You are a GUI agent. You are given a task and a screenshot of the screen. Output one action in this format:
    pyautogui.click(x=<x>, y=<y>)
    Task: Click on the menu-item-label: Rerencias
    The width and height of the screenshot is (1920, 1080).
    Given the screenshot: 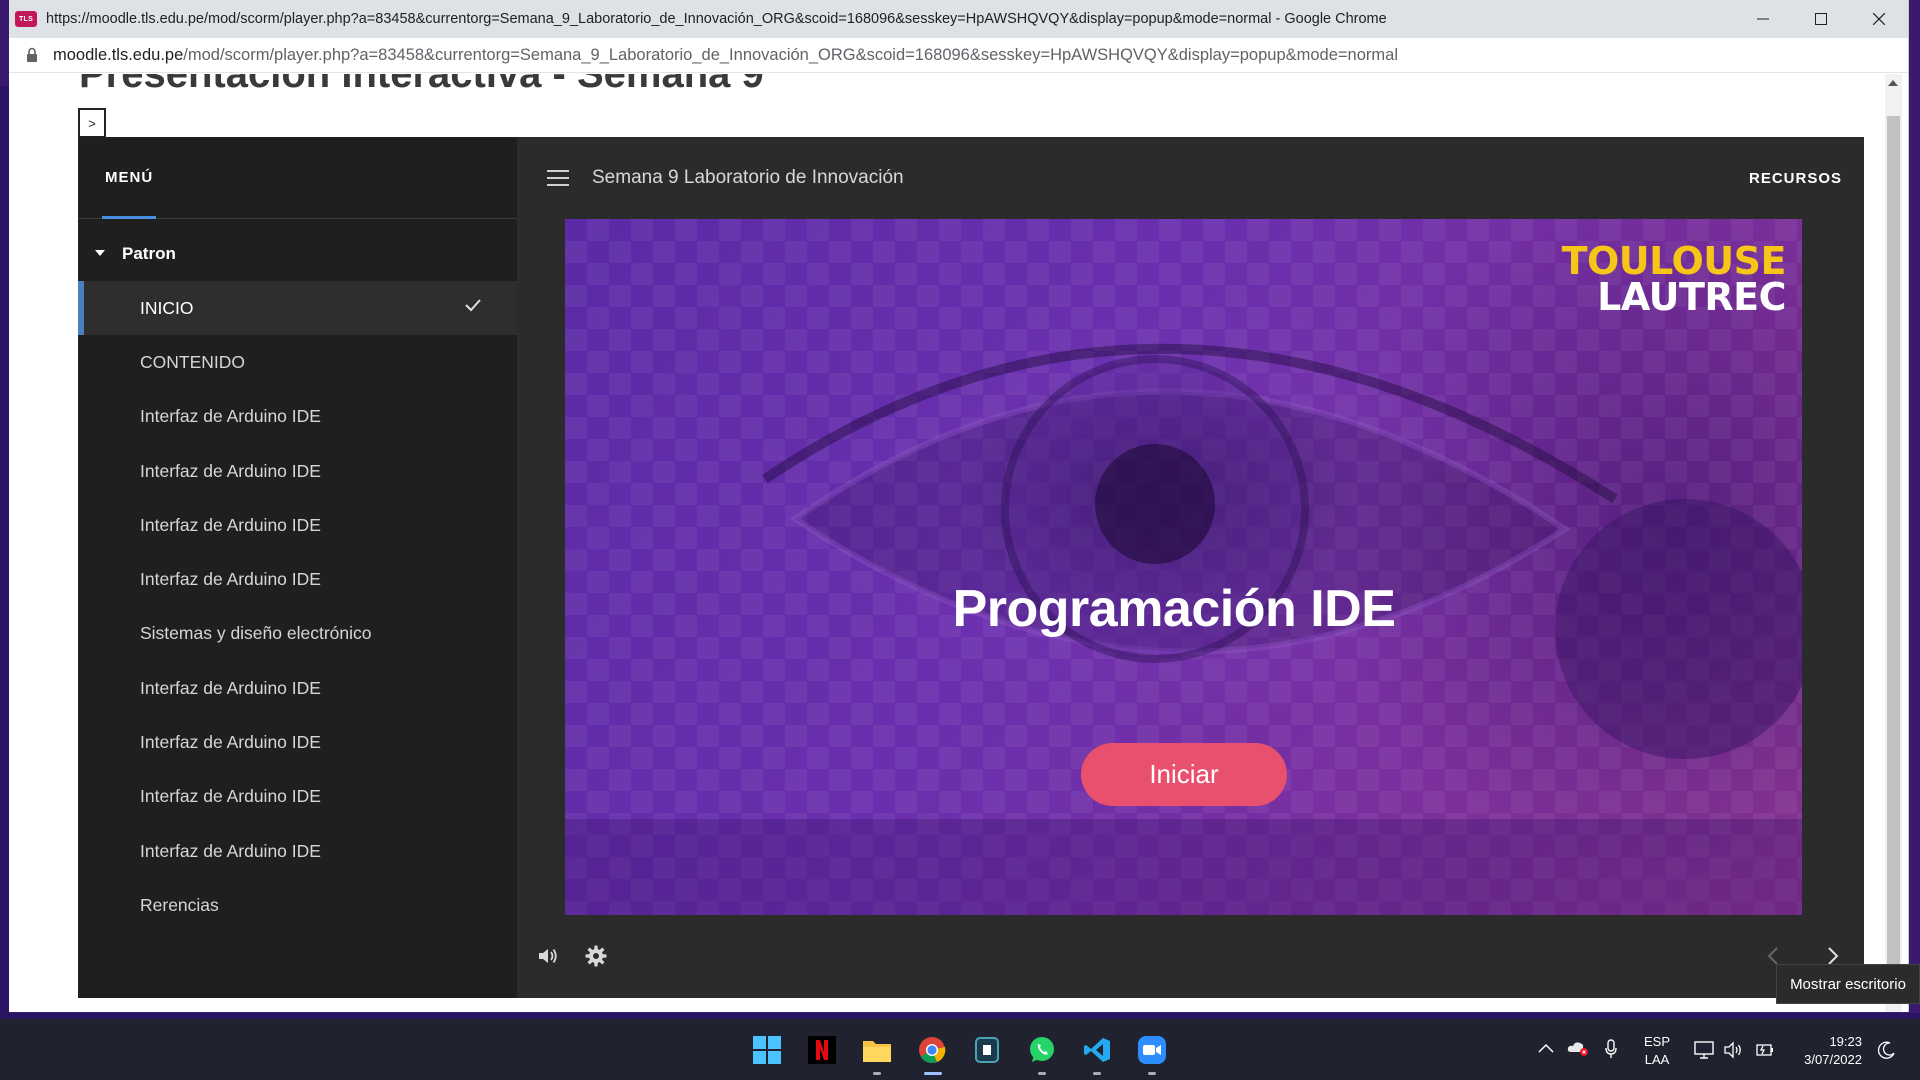 What is the action you would take?
    pyautogui.click(x=179, y=904)
    